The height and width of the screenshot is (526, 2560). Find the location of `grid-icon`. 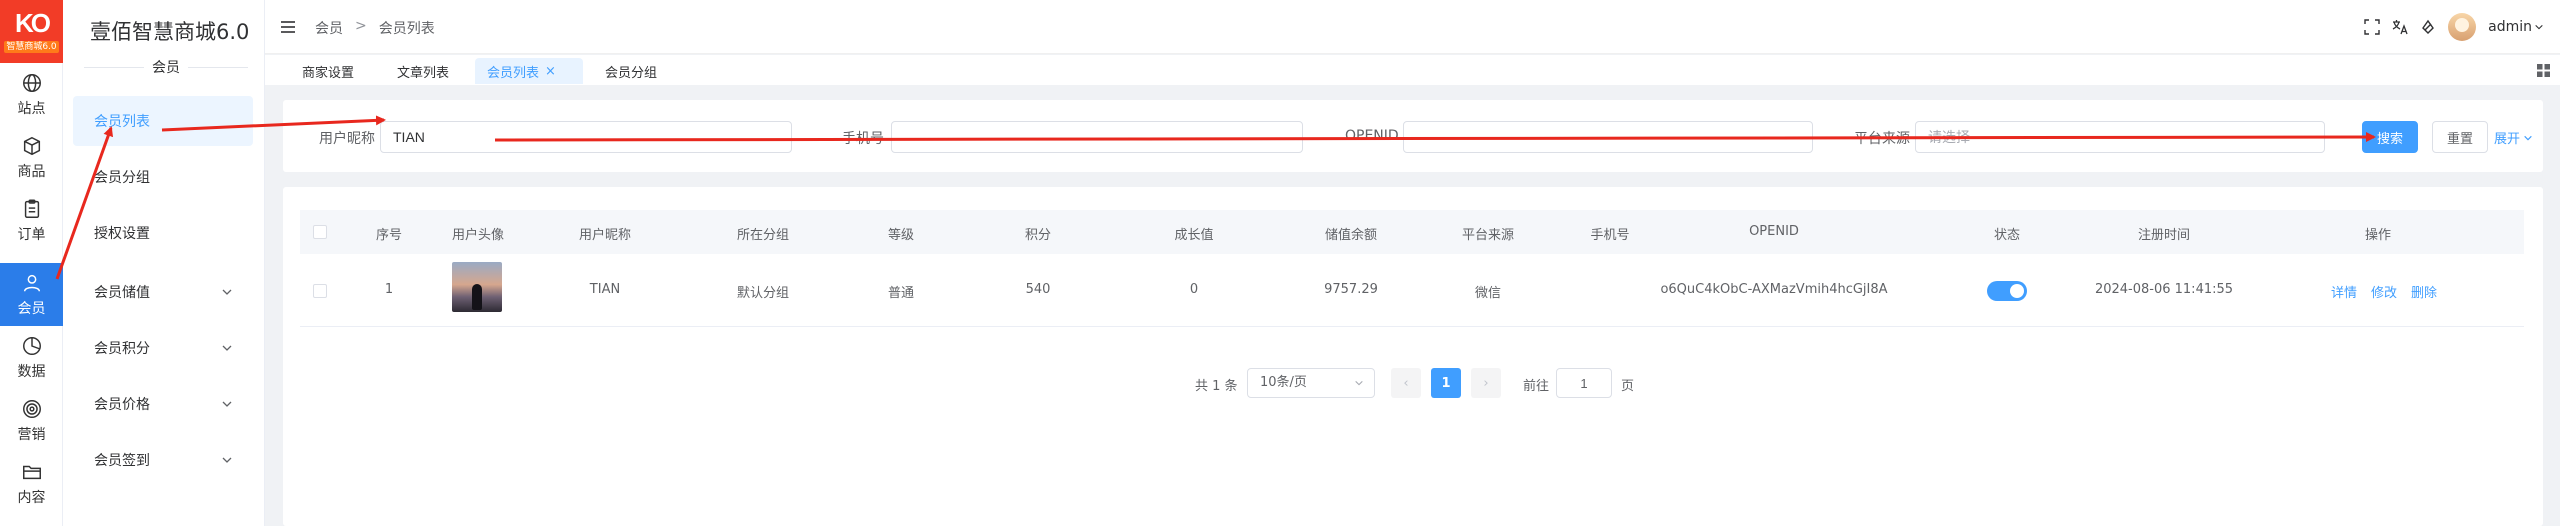

grid-icon is located at coordinates (2543, 70).